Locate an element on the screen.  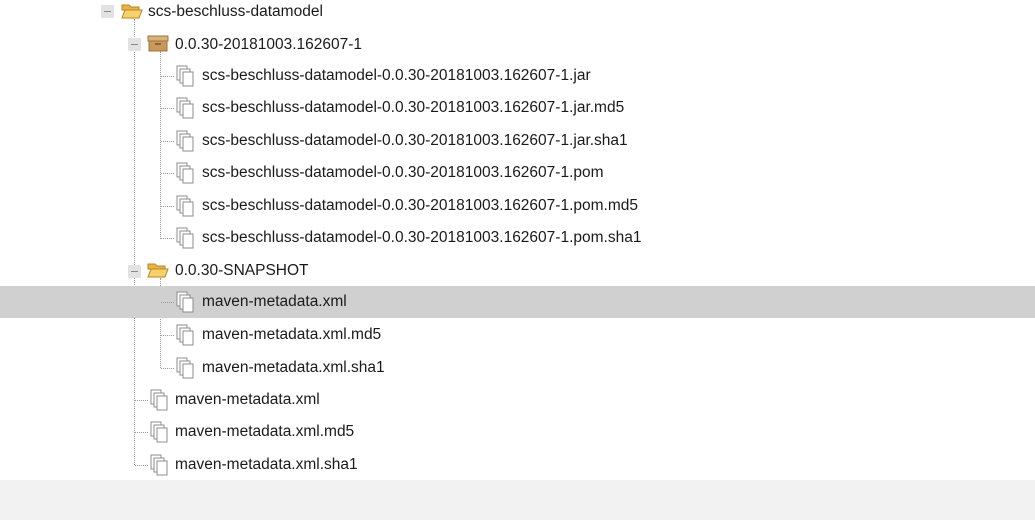
tree-node-label: 0.0.30-20181003.162607-1 is located at coordinates (269, 44).